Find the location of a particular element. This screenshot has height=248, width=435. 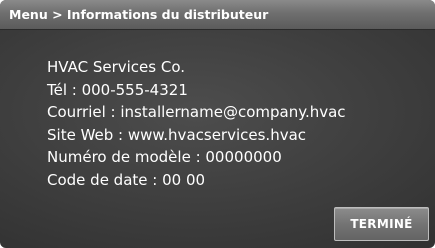

title-bar: Menu > Informations du distributeur is located at coordinates (217, 15).